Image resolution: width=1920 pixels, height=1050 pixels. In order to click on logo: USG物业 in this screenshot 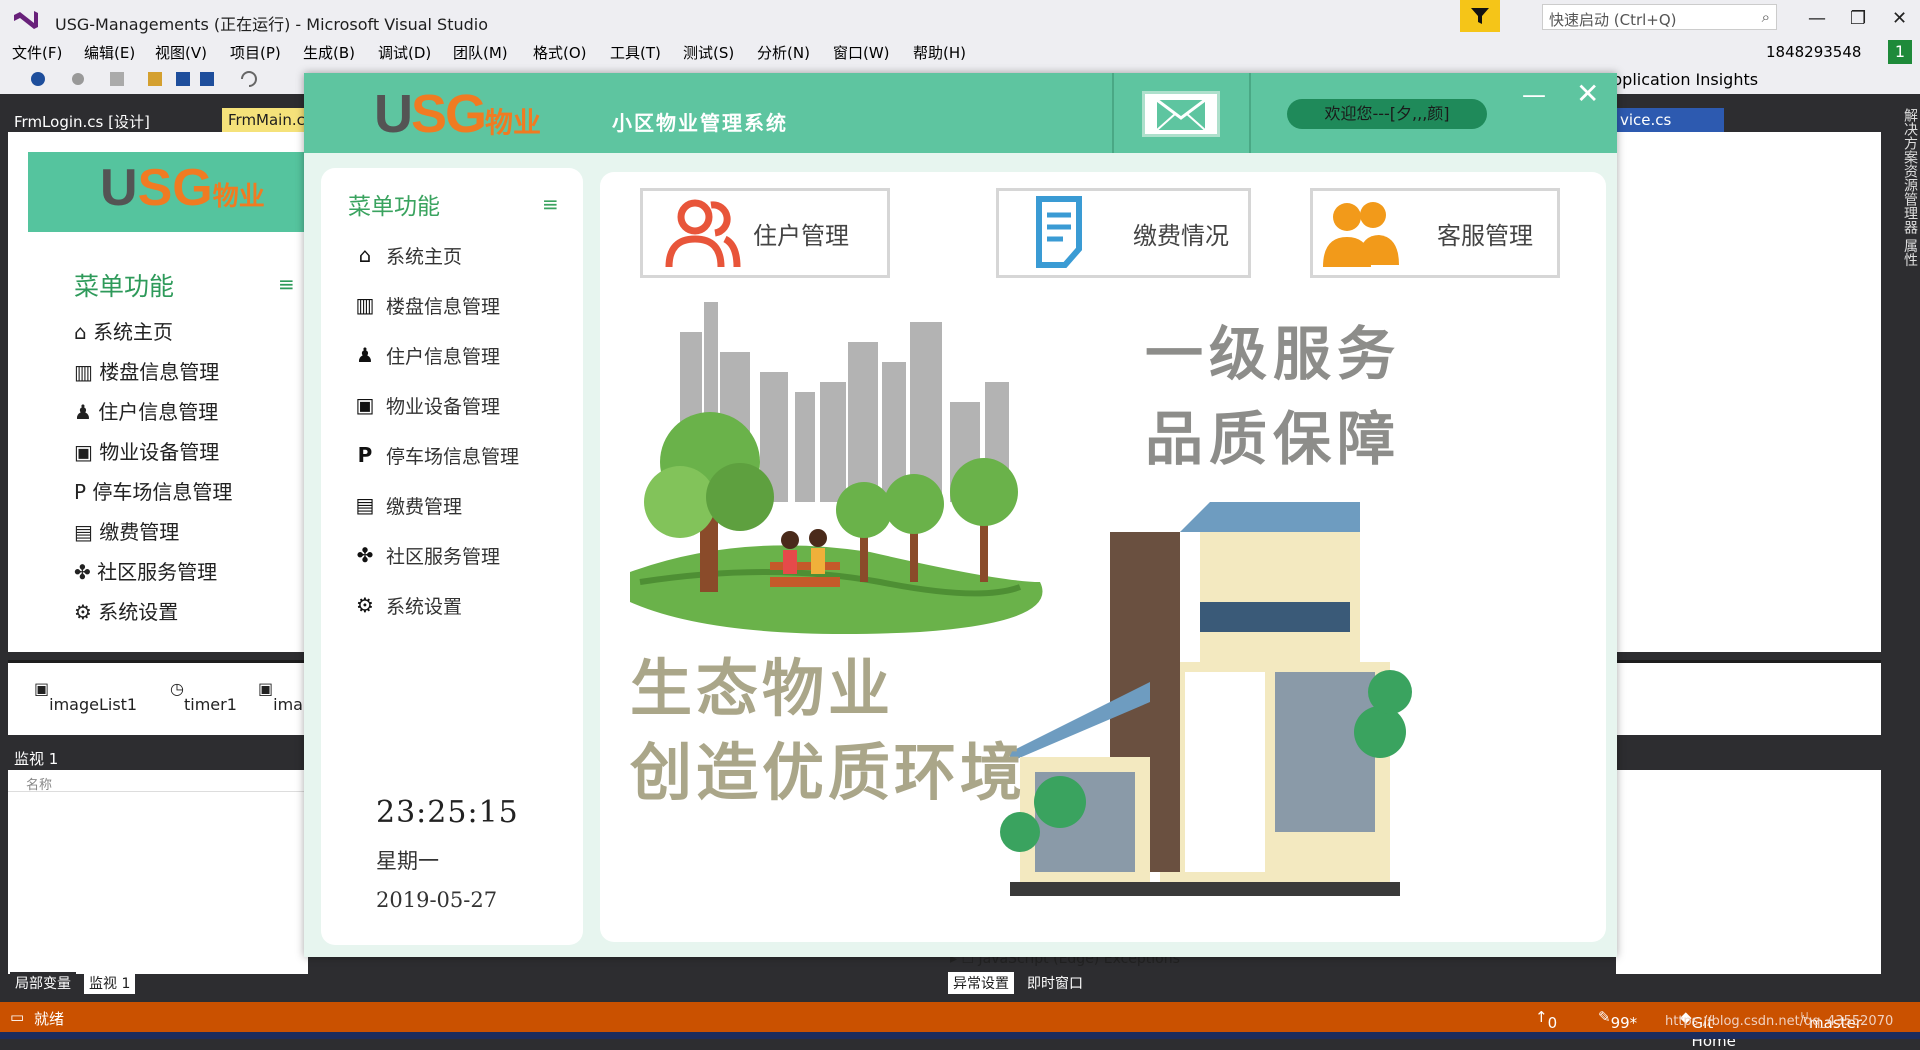, I will do `click(458, 114)`.